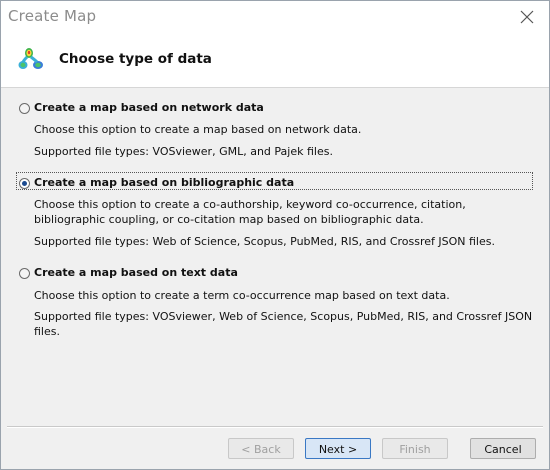 The height and width of the screenshot is (470, 550). I want to click on finish-button: Finish, so click(415, 448).